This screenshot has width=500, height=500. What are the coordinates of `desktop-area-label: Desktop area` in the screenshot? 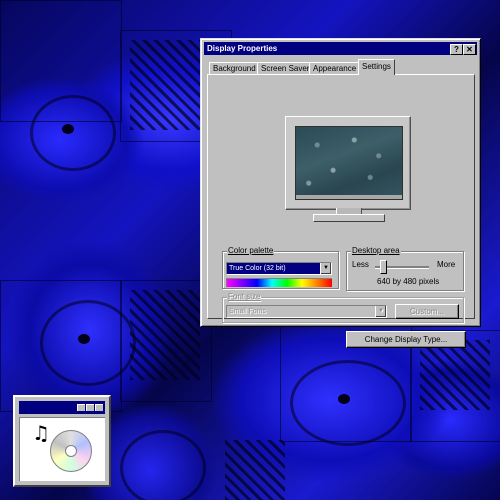 It's located at (376, 251).